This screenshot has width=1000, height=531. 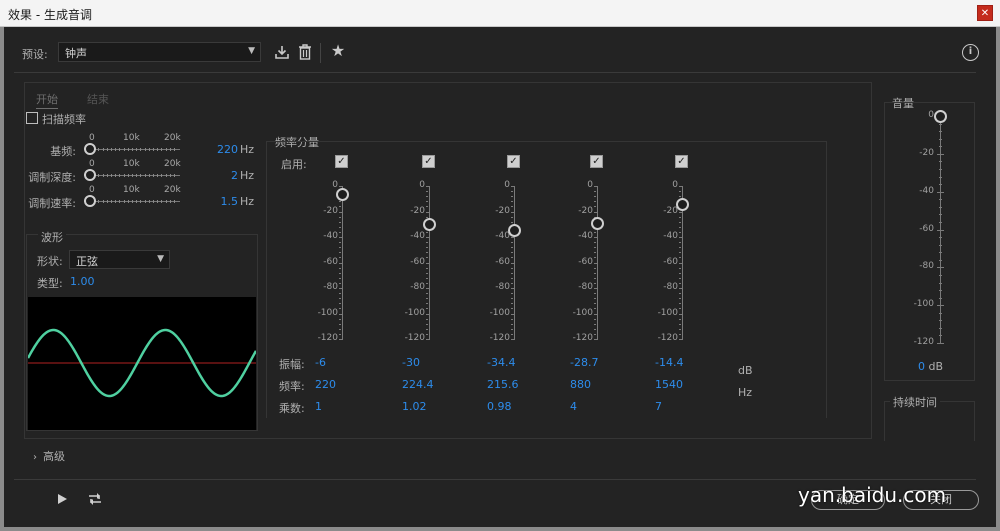 What do you see at coordinates (327, 338) in the screenshot?
I see `db-scale-label: -120` at bounding box center [327, 338].